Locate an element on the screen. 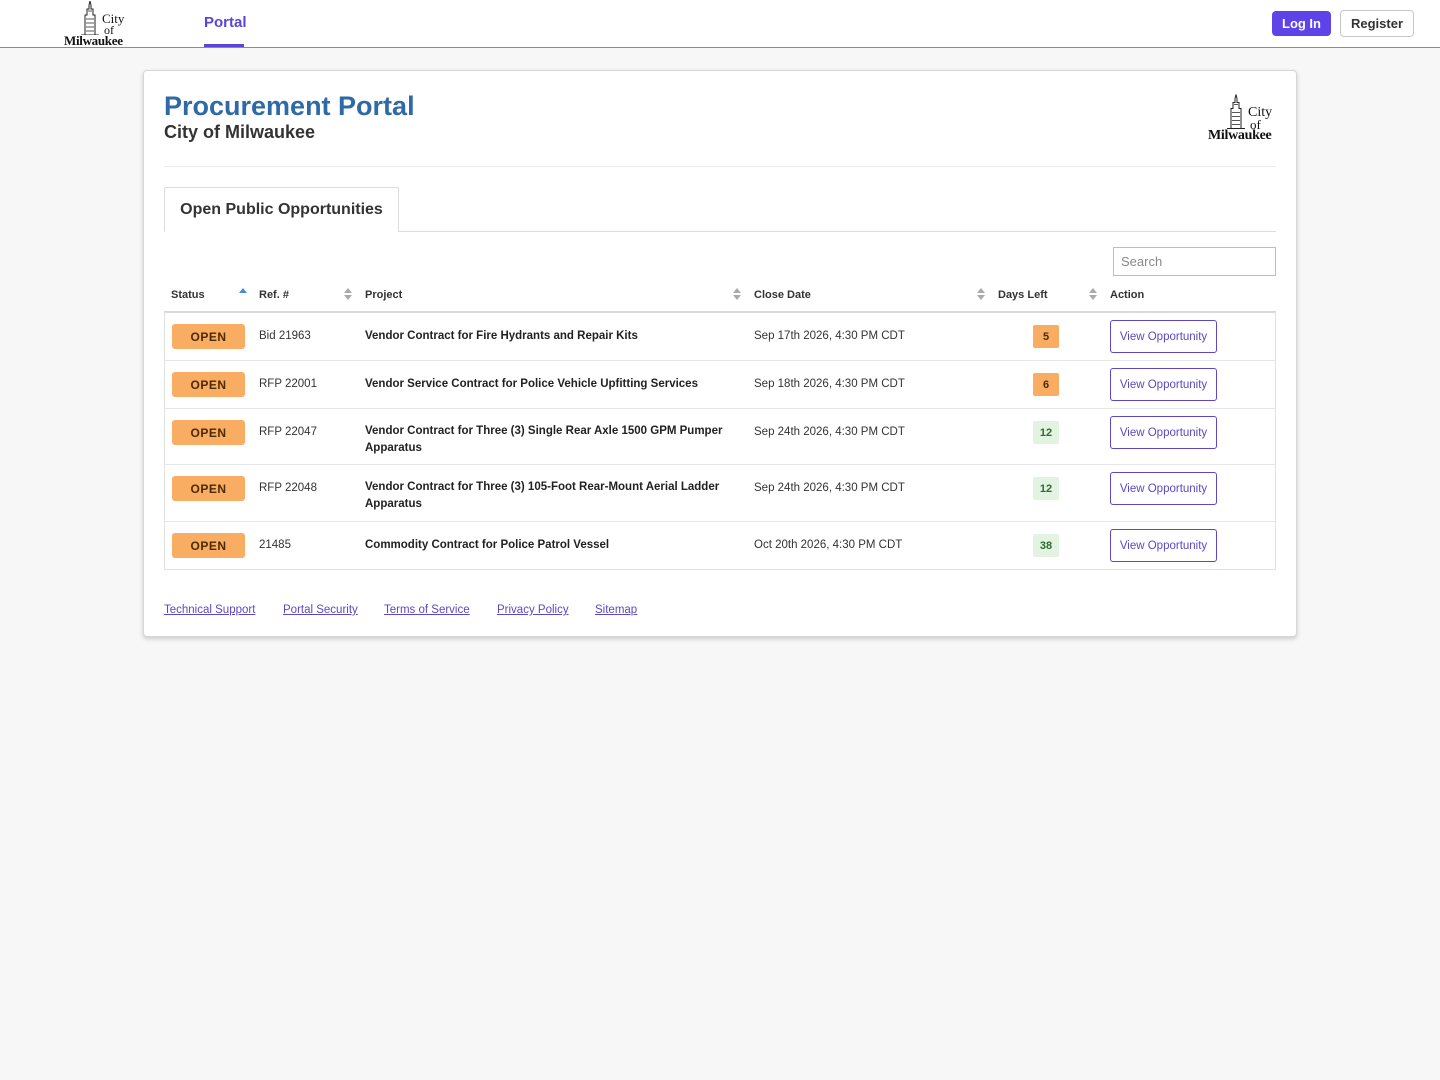 The image size is (1440, 1080). column-header-days-left: Days Left is located at coordinates (1023, 295).